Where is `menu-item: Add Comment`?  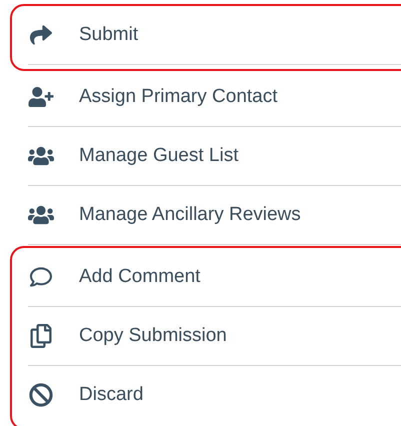 menu-item: Add Comment is located at coordinates (139, 277).